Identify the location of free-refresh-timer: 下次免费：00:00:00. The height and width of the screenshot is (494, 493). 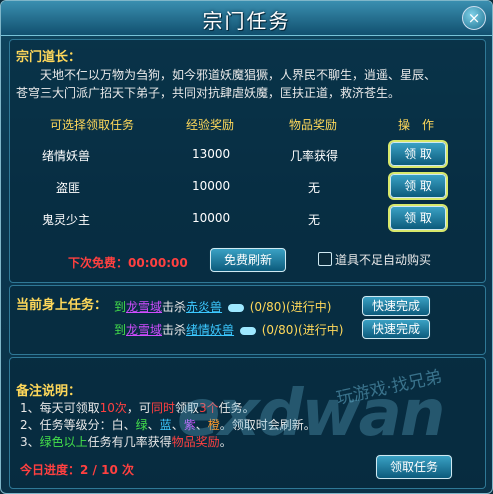
(128, 263).